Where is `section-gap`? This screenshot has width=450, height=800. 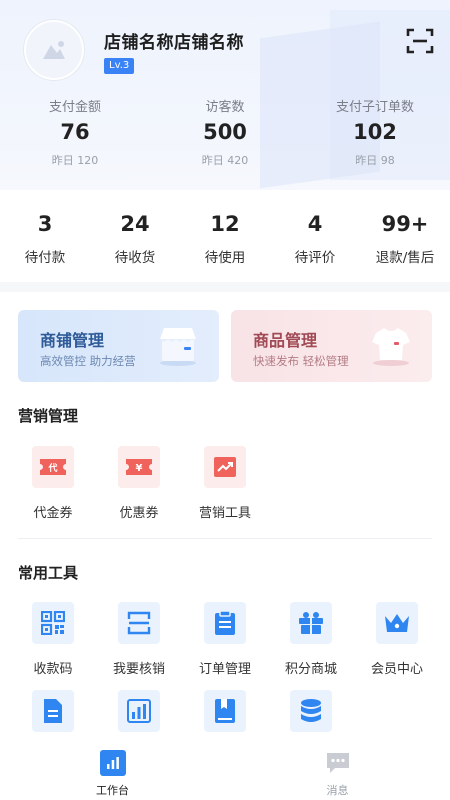 section-gap is located at coordinates (225, 287).